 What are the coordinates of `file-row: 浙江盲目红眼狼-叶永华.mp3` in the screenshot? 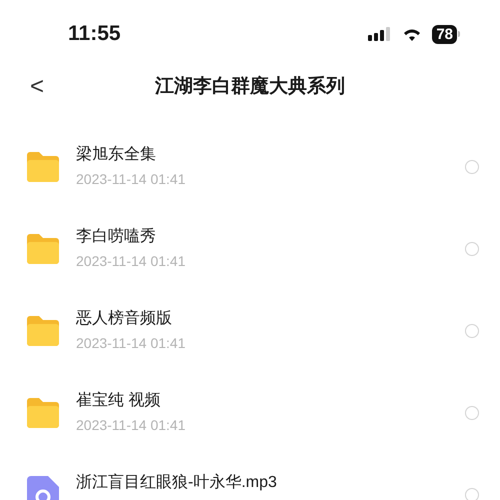 It's located at (250, 477).